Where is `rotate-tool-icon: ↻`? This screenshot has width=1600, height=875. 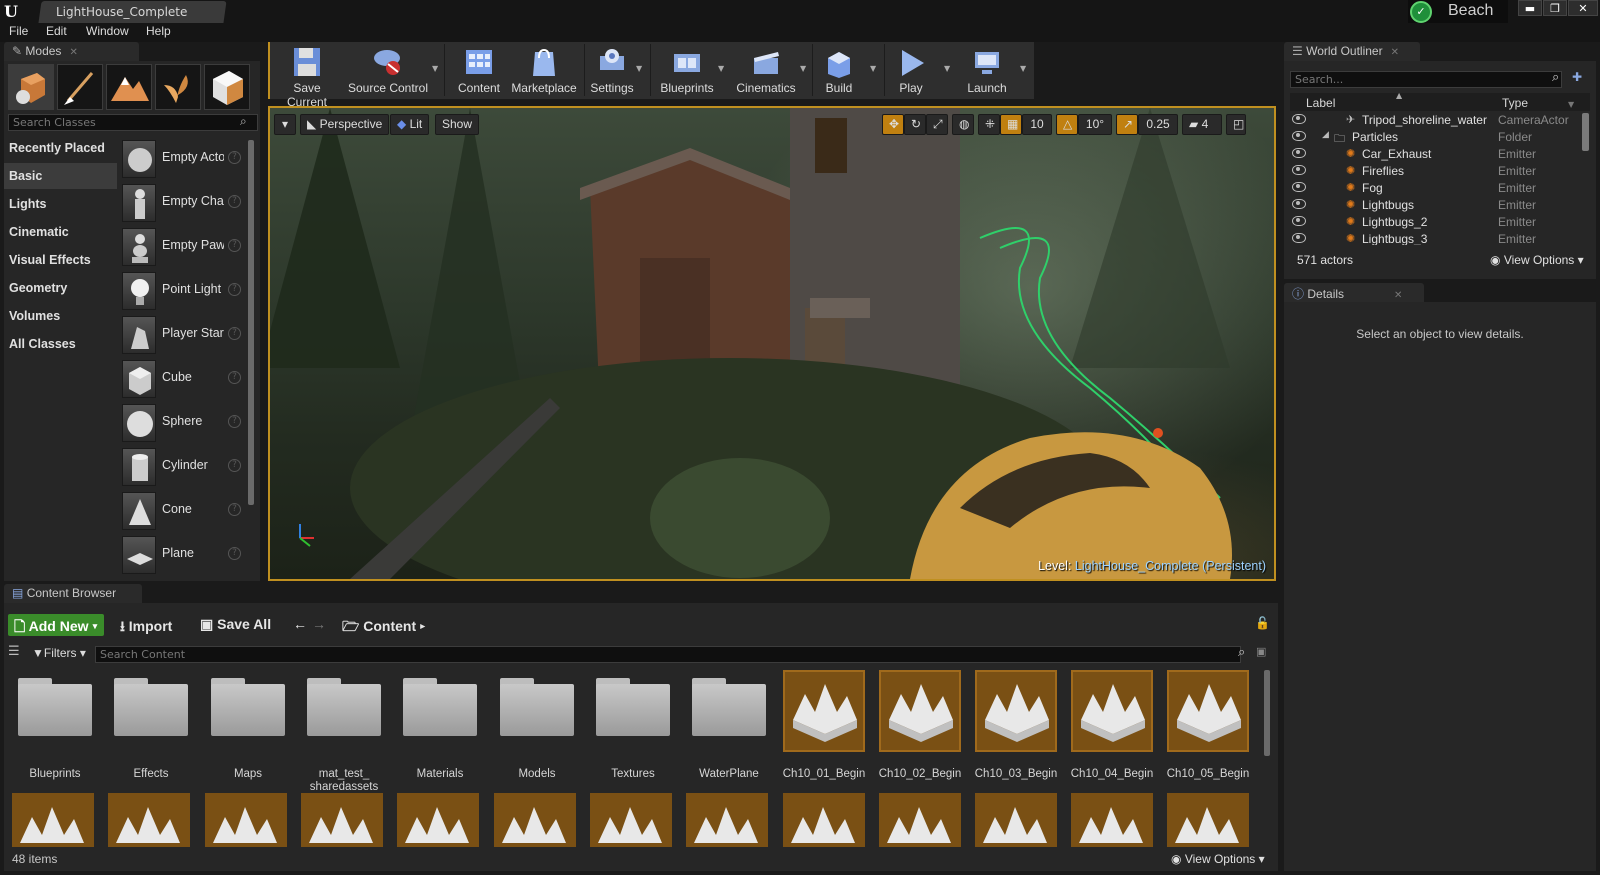
rotate-tool-icon: ↻ is located at coordinates (915, 124).